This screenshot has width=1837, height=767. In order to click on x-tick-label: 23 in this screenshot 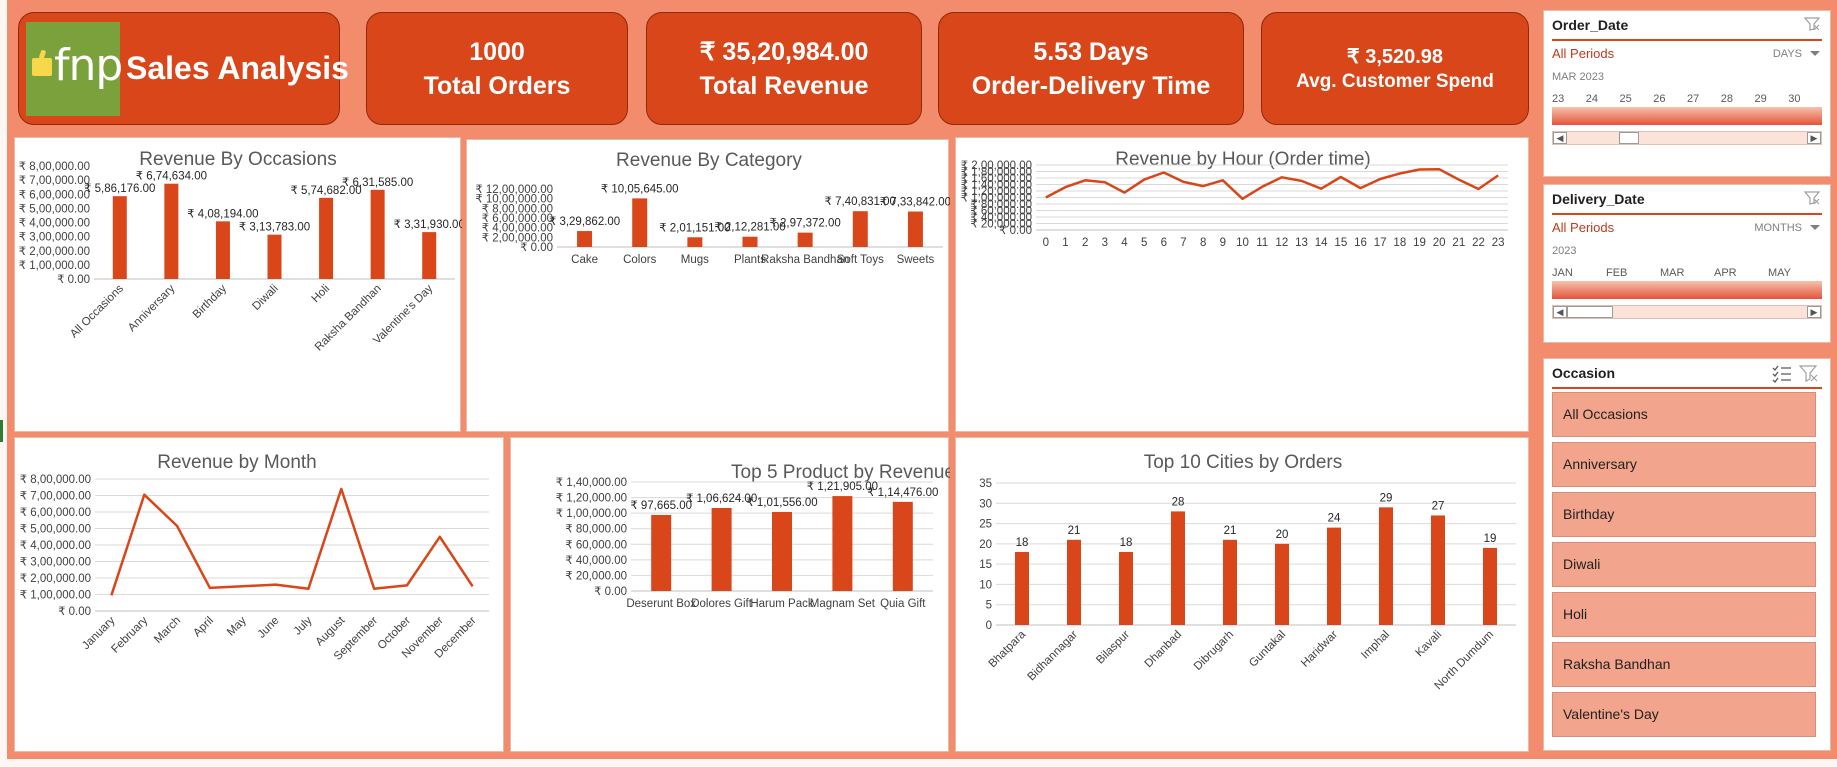, I will do `click(1498, 243)`.